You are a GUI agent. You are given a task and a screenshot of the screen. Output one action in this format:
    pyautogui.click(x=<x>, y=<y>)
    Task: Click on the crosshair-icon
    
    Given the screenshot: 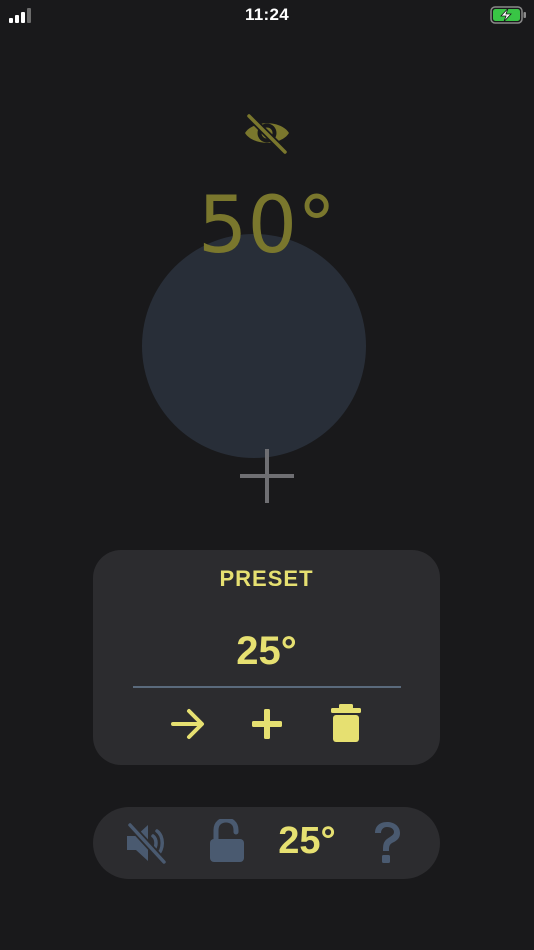 What is the action you would take?
    pyautogui.click(x=267, y=476)
    